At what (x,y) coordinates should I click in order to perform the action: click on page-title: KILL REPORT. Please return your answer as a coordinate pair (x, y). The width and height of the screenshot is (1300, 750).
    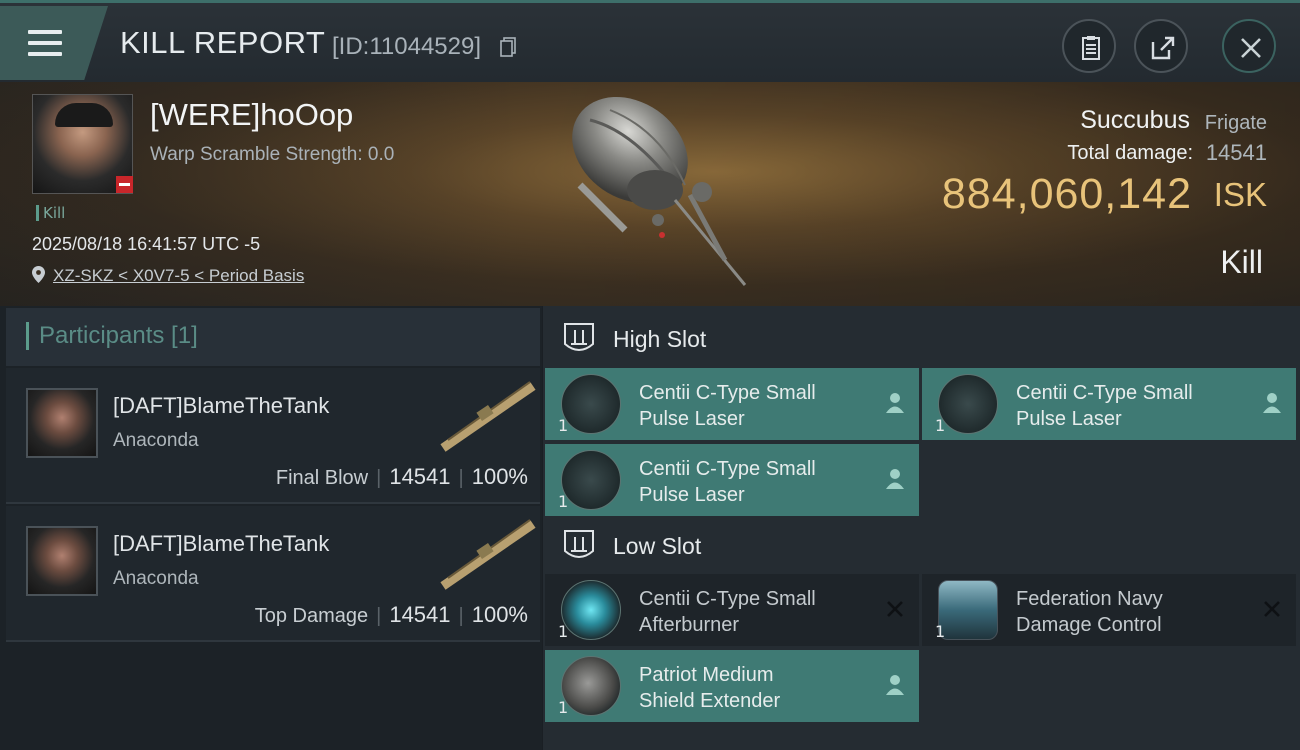
    Looking at the image, I should click on (223, 42).